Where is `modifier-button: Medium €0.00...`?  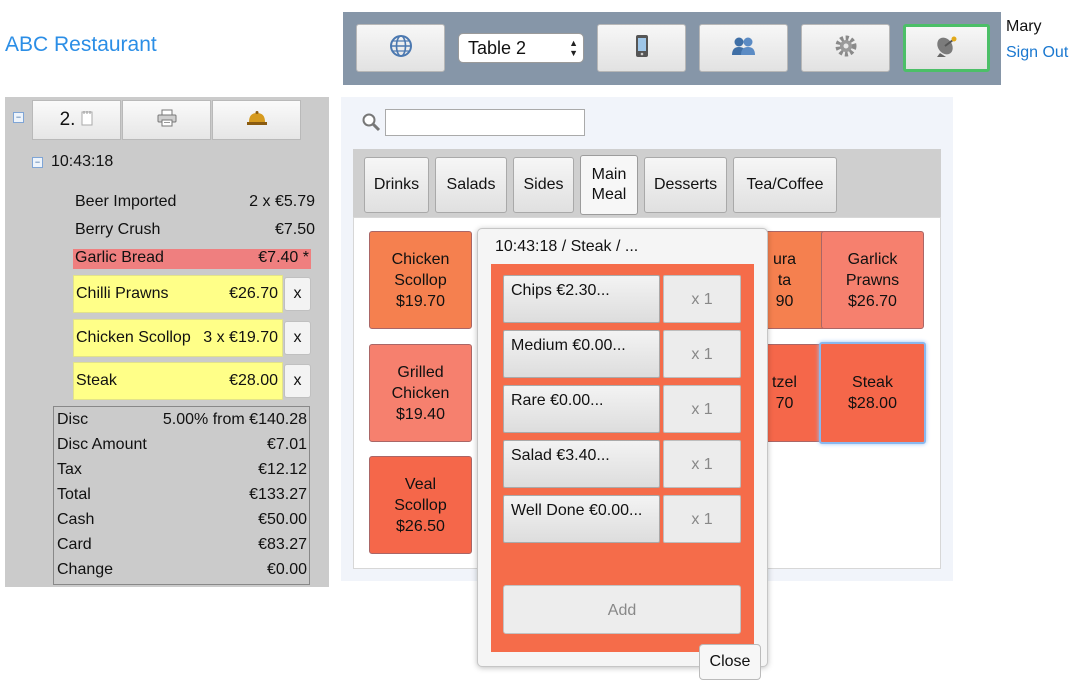 modifier-button: Medium €0.00... is located at coordinates (581, 354).